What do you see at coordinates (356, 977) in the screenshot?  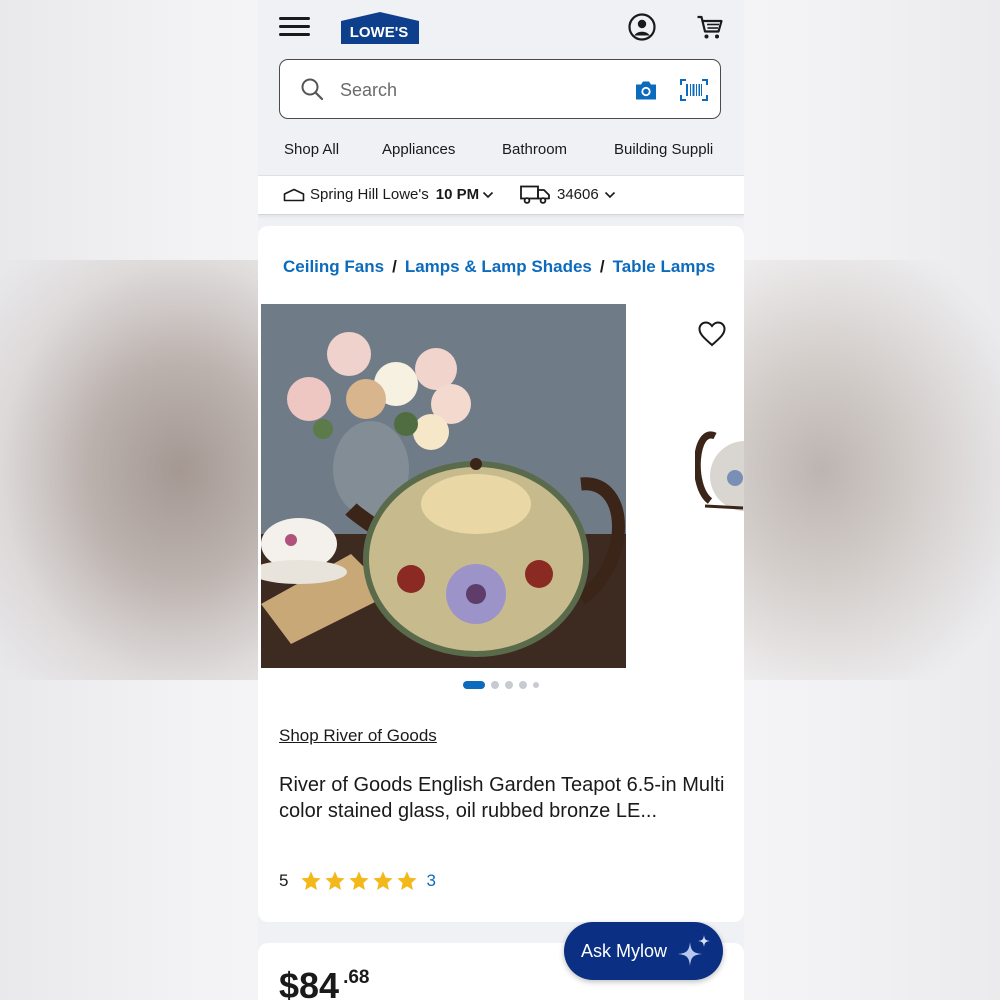 I see `price-cents: .68` at bounding box center [356, 977].